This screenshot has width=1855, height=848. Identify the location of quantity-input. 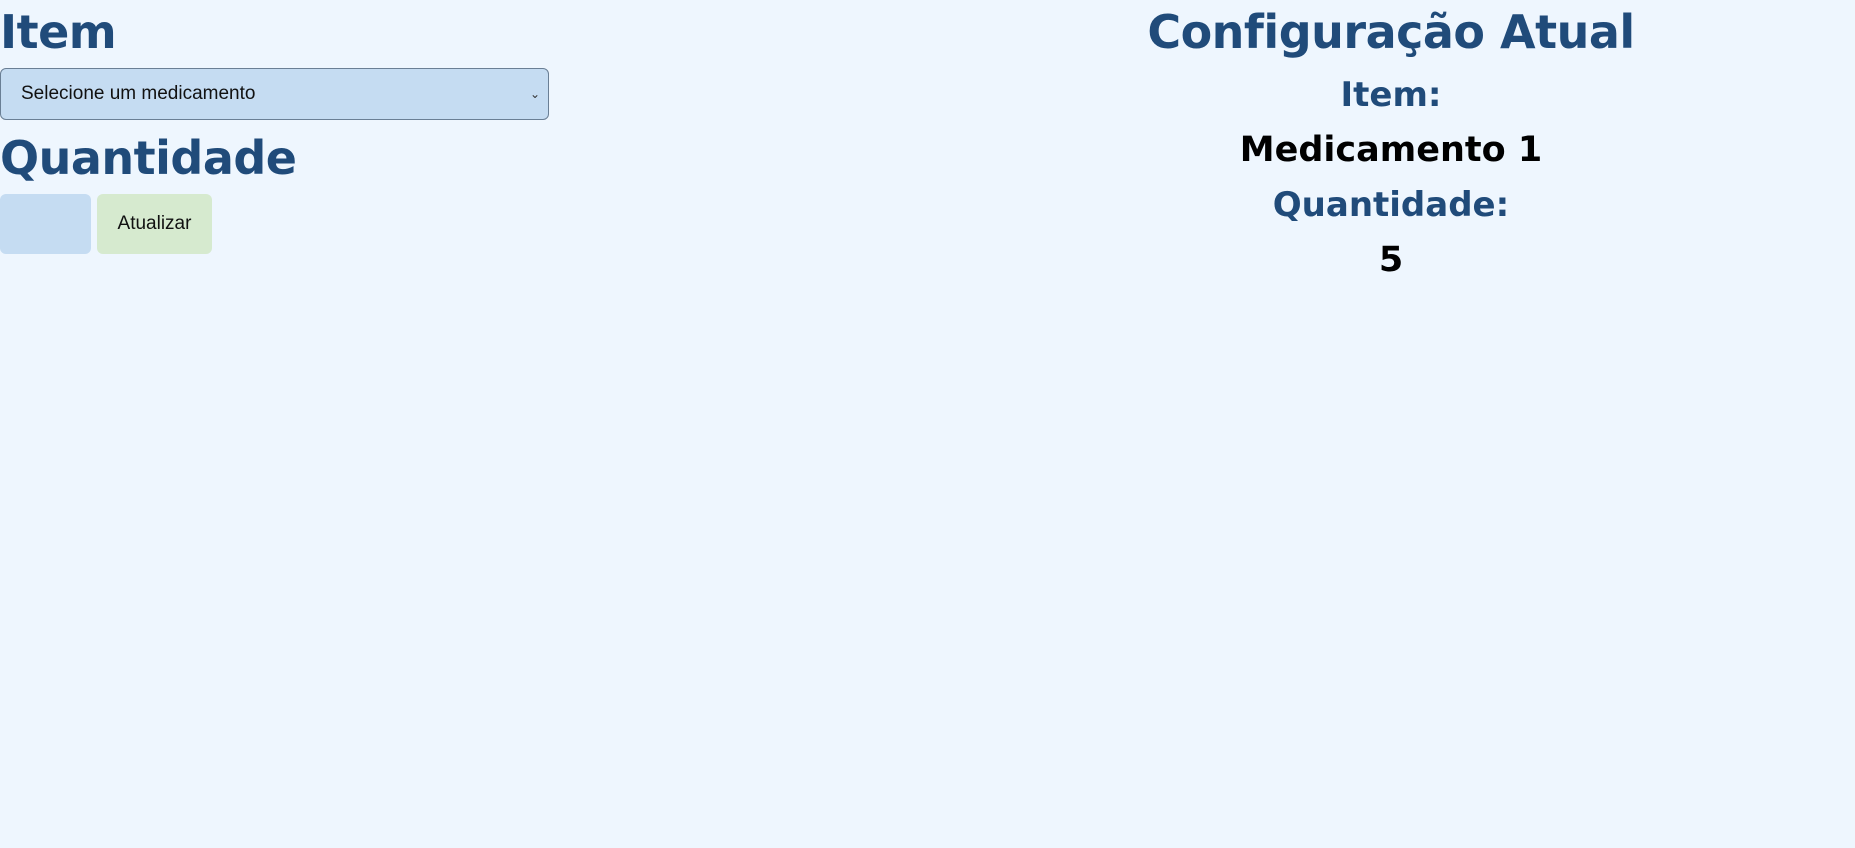
(45, 224).